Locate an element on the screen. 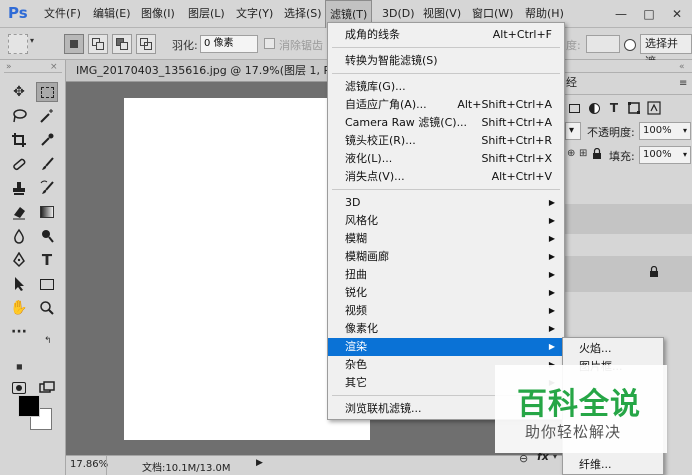 The width and height of the screenshot is (692, 475). menu-item-shortcut: Alt+Ctrl+F is located at coordinates (522, 34).